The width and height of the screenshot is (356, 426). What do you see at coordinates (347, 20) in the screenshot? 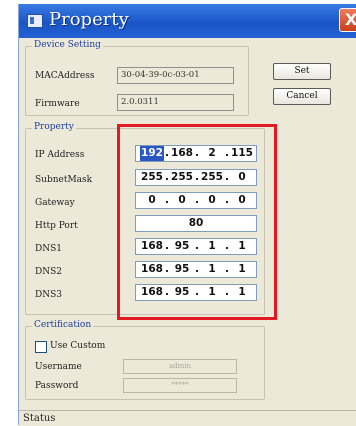
I see `close-button: X` at bounding box center [347, 20].